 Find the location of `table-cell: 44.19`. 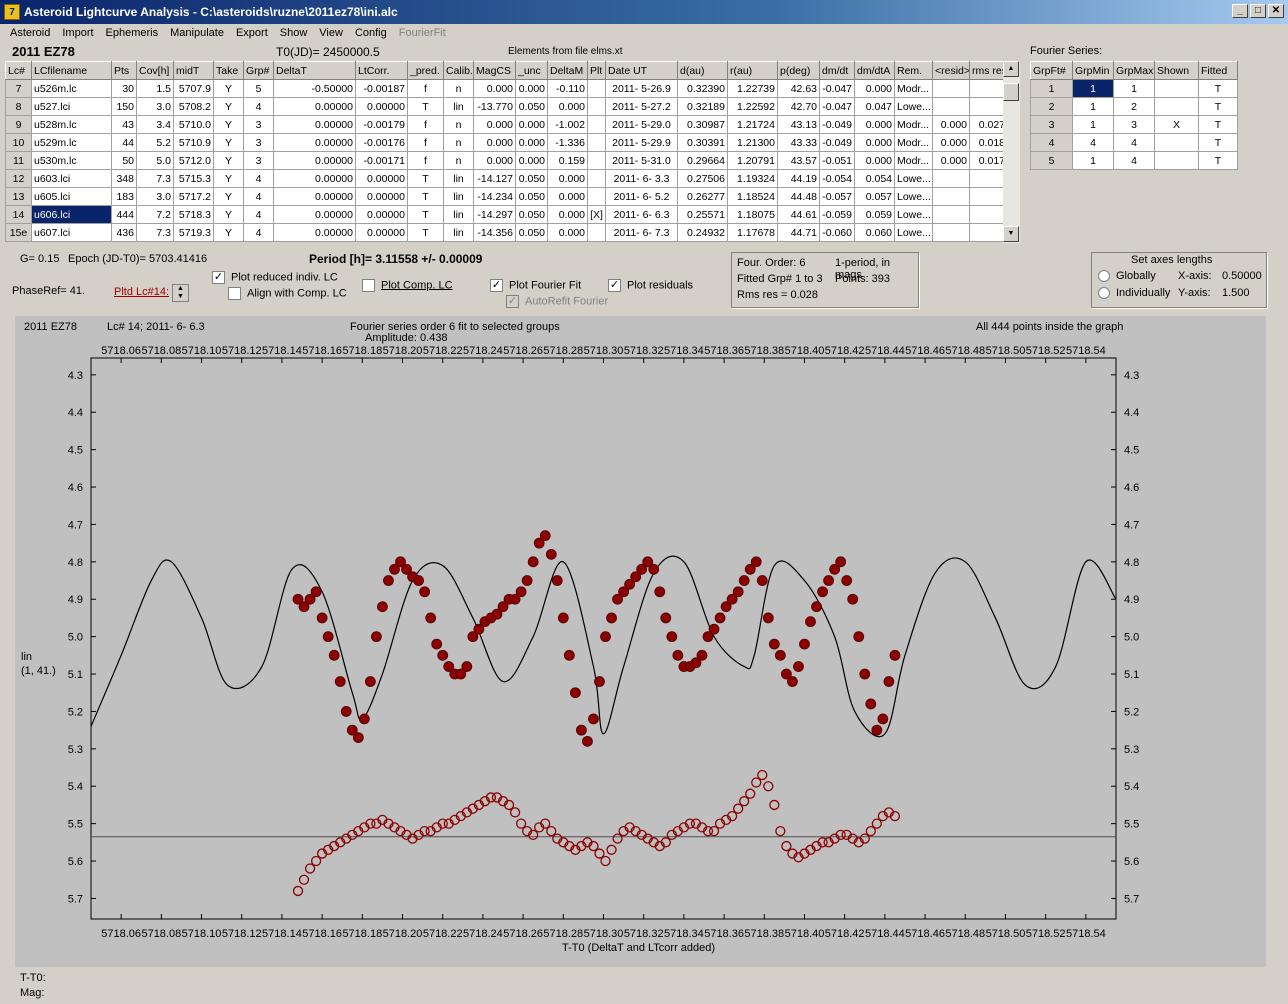

table-cell: 44.19 is located at coordinates (798, 178).